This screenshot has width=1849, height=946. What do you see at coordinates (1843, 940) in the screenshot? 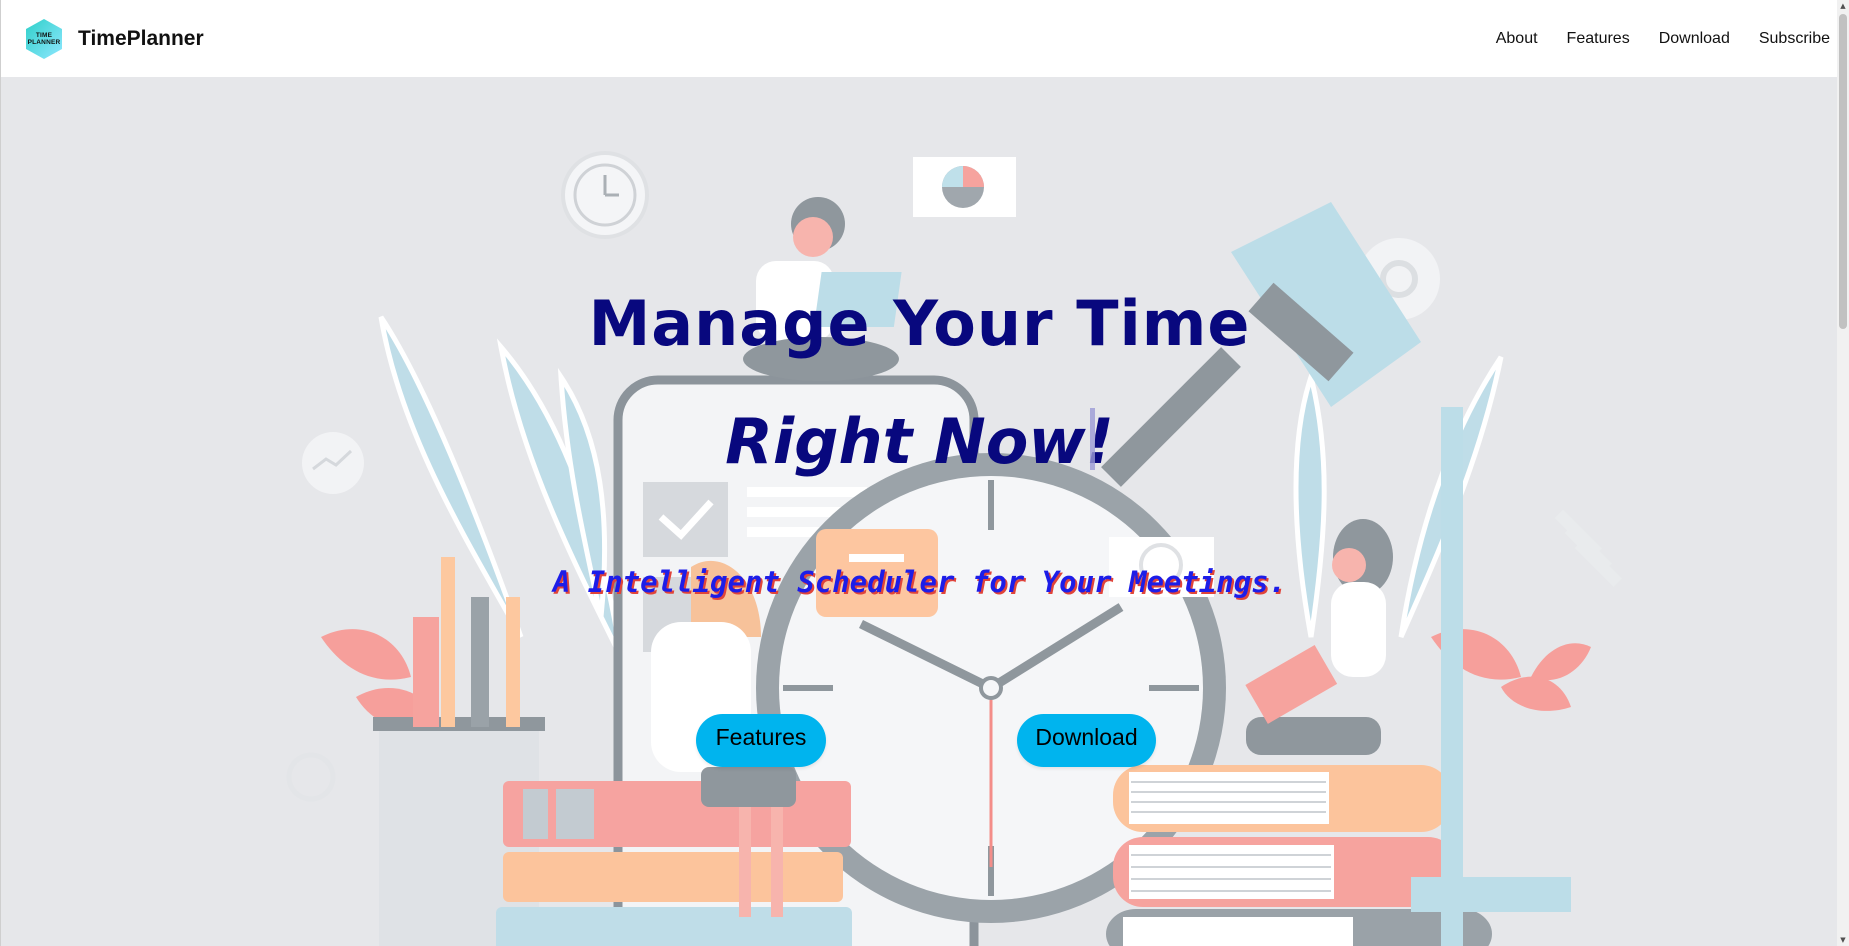
I see `scroll-down-arrow-icon: ▼` at bounding box center [1843, 940].